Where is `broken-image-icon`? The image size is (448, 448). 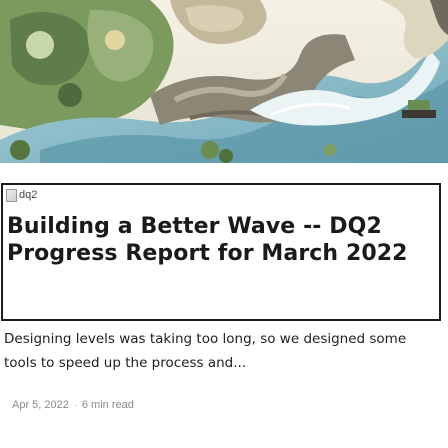 broken-image-icon is located at coordinates (11, 195).